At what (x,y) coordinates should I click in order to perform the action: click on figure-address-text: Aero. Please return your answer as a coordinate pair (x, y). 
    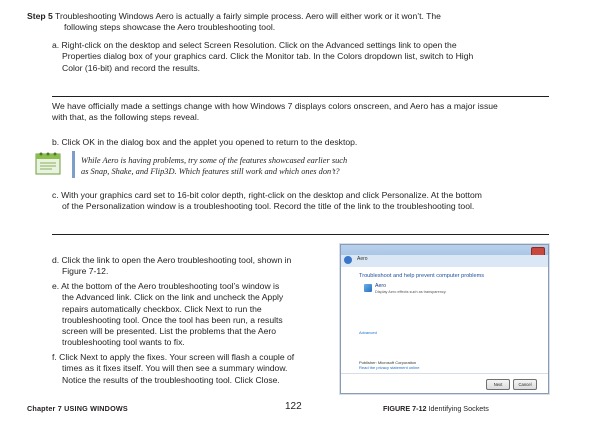
    Looking at the image, I should click on (362, 259).